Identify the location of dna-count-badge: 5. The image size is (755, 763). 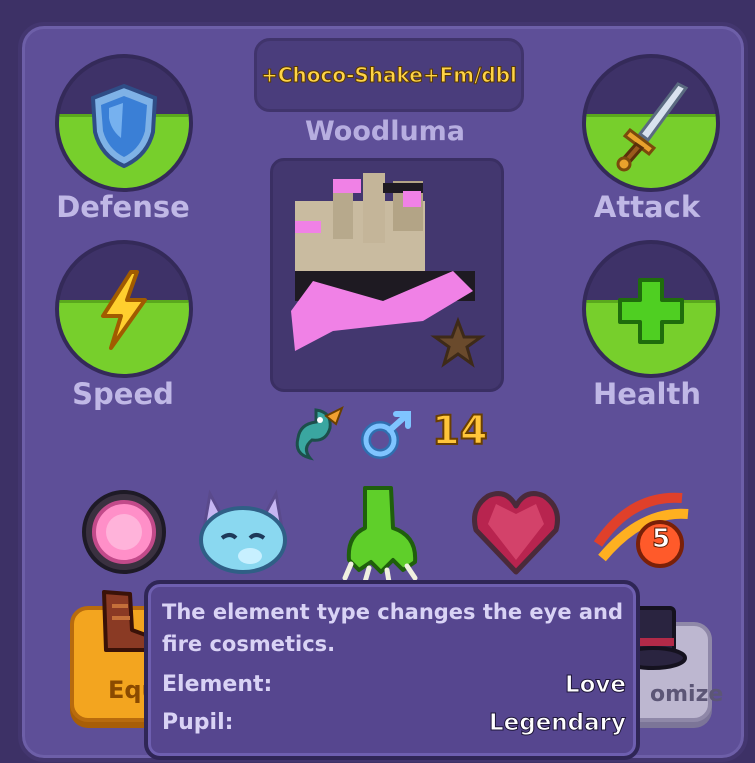
(661, 539).